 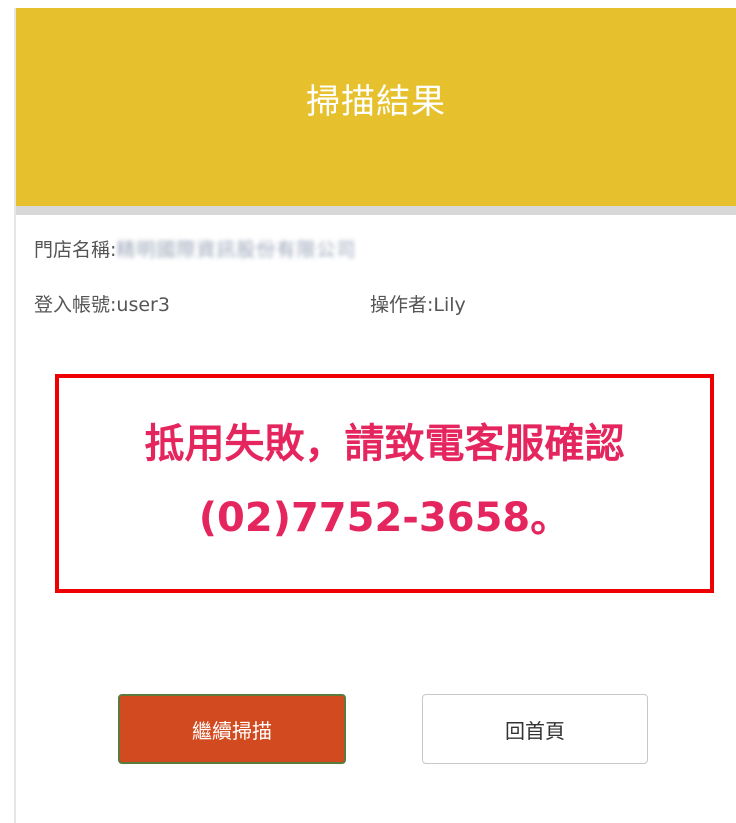 What do you see at coordinates (236, 250) in the screenshot?
I see `store-name-value: 精明國際資訊股份有限公司` at bounding box center [236, 250].